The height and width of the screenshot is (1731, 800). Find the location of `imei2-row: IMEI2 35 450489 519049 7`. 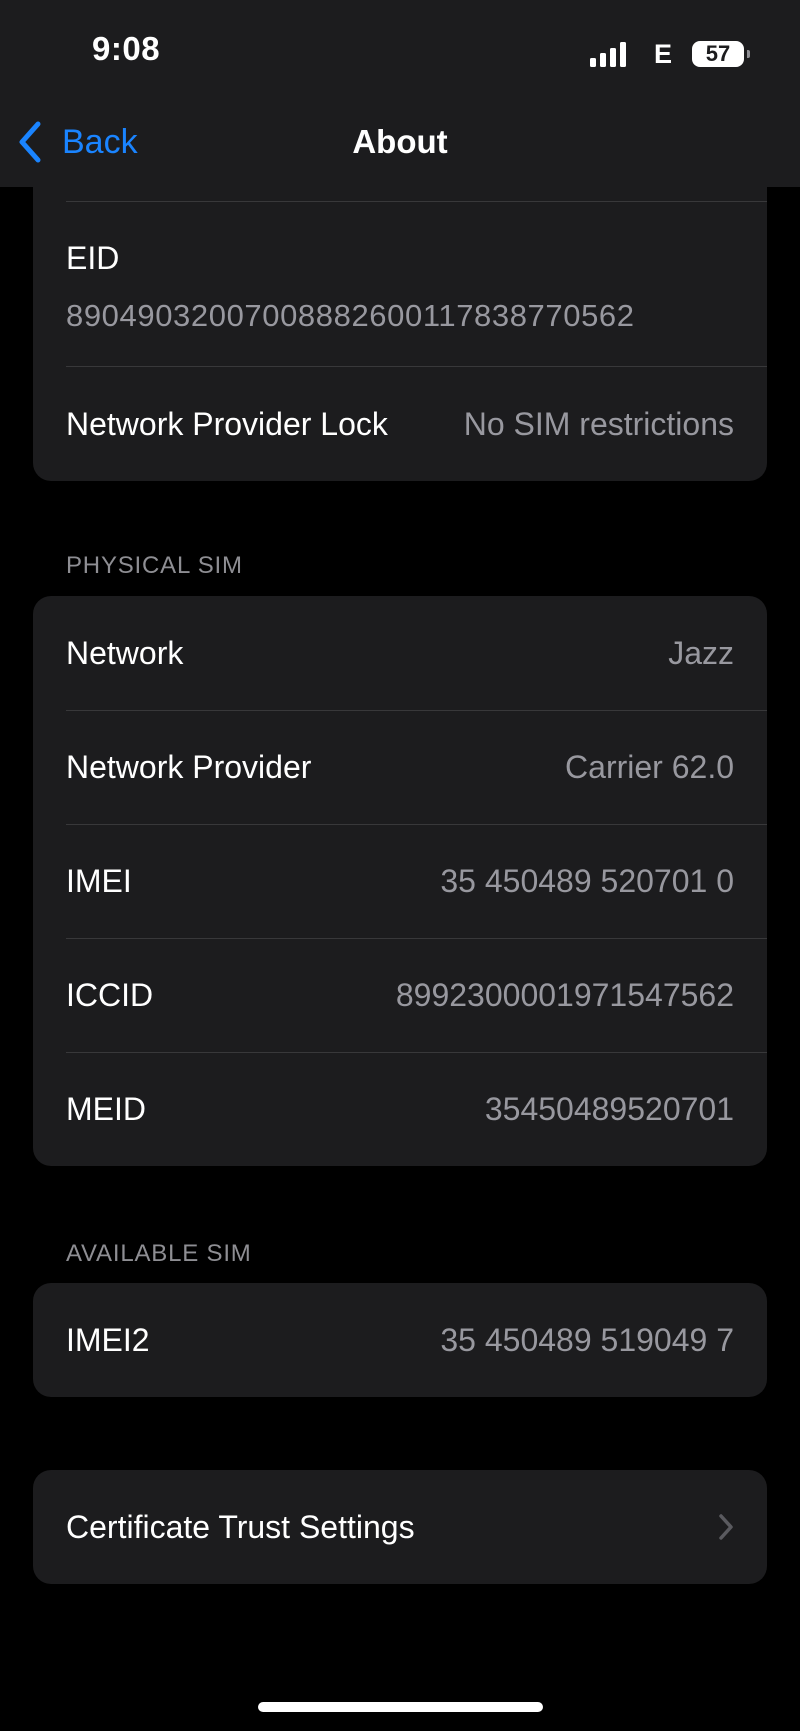

imei2-row: IMEI2 35 450489 519049 7 is located at coordinates (400, 1340).